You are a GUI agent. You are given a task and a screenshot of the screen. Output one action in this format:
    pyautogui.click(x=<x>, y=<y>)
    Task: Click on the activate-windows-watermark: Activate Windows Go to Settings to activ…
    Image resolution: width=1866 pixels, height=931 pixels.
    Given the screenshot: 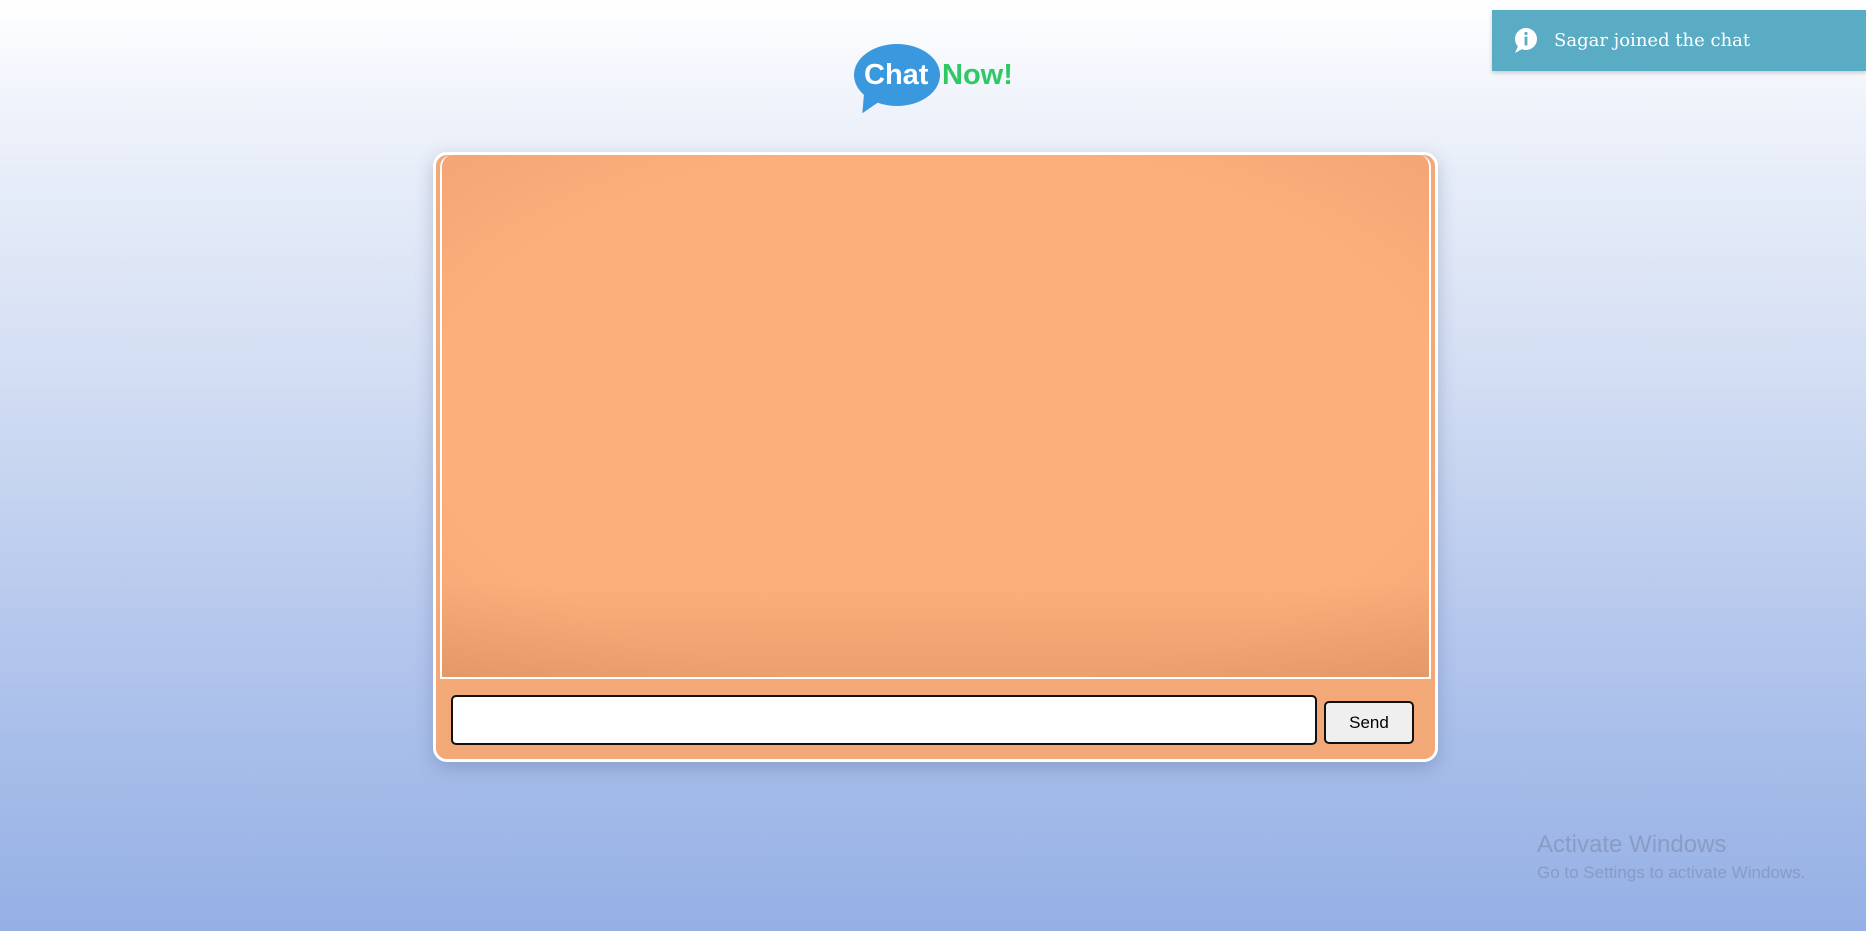 What is the action you would take?
    pyautogui.click(x=1671, y=857)
    